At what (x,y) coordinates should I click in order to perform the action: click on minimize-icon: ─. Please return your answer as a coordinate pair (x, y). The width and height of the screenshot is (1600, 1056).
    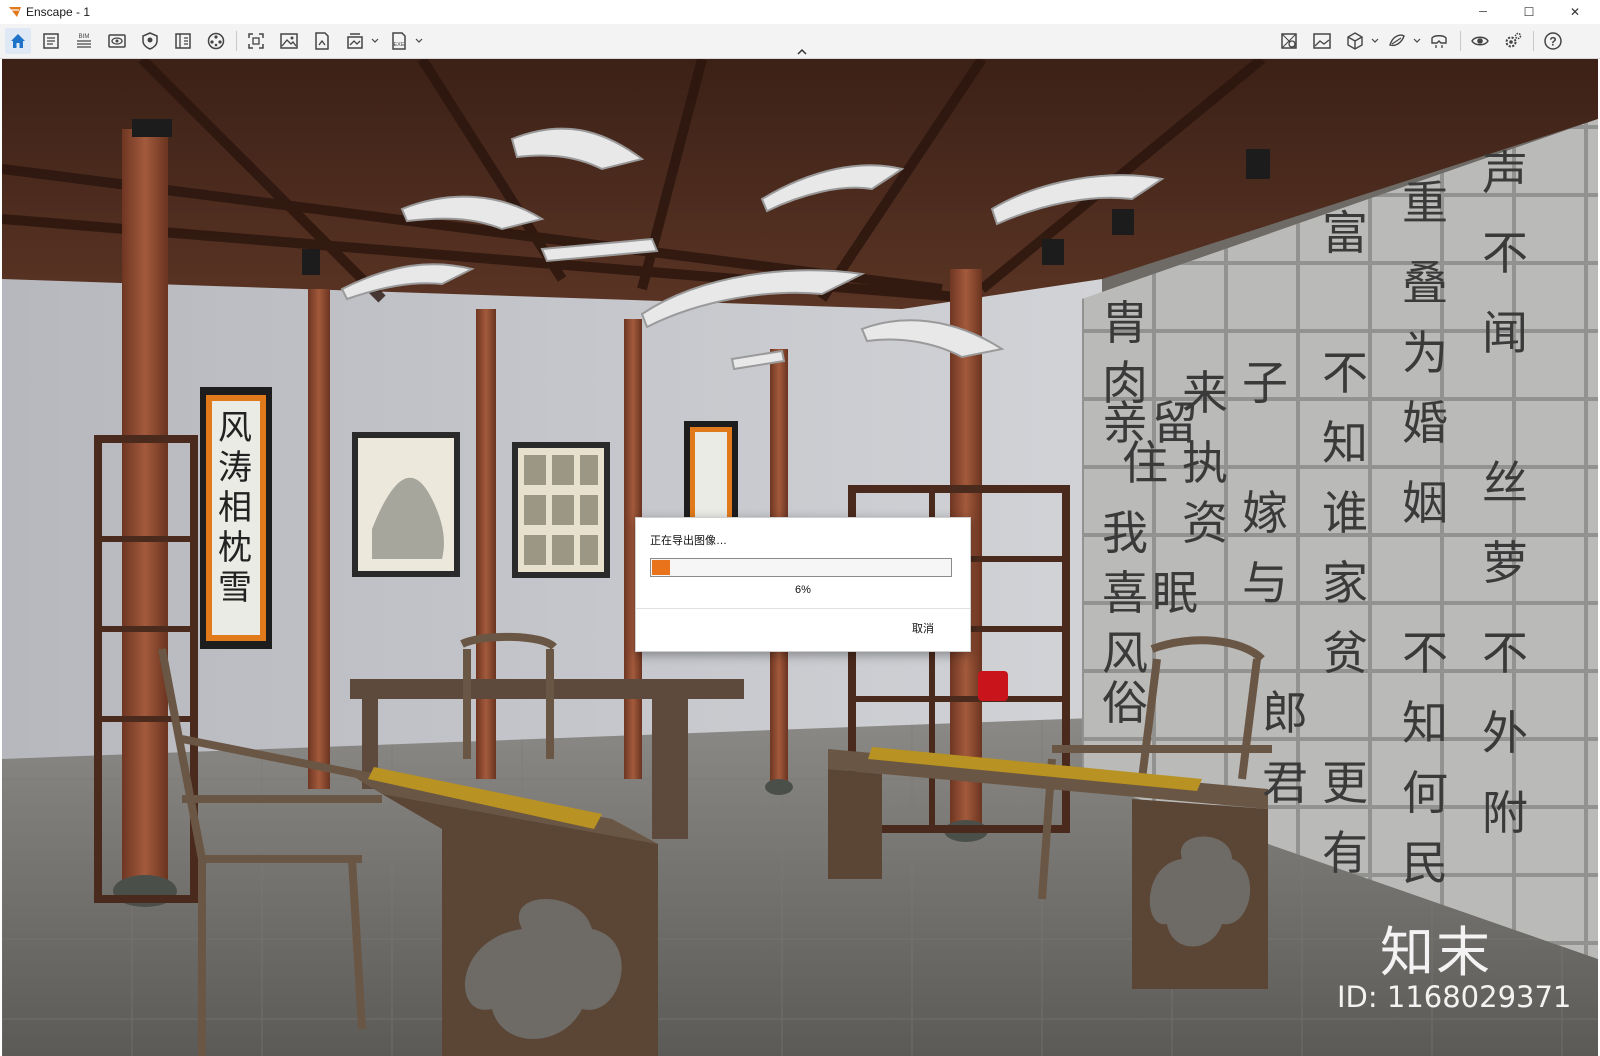
    Looking at the image, I should click on (1483, 12).